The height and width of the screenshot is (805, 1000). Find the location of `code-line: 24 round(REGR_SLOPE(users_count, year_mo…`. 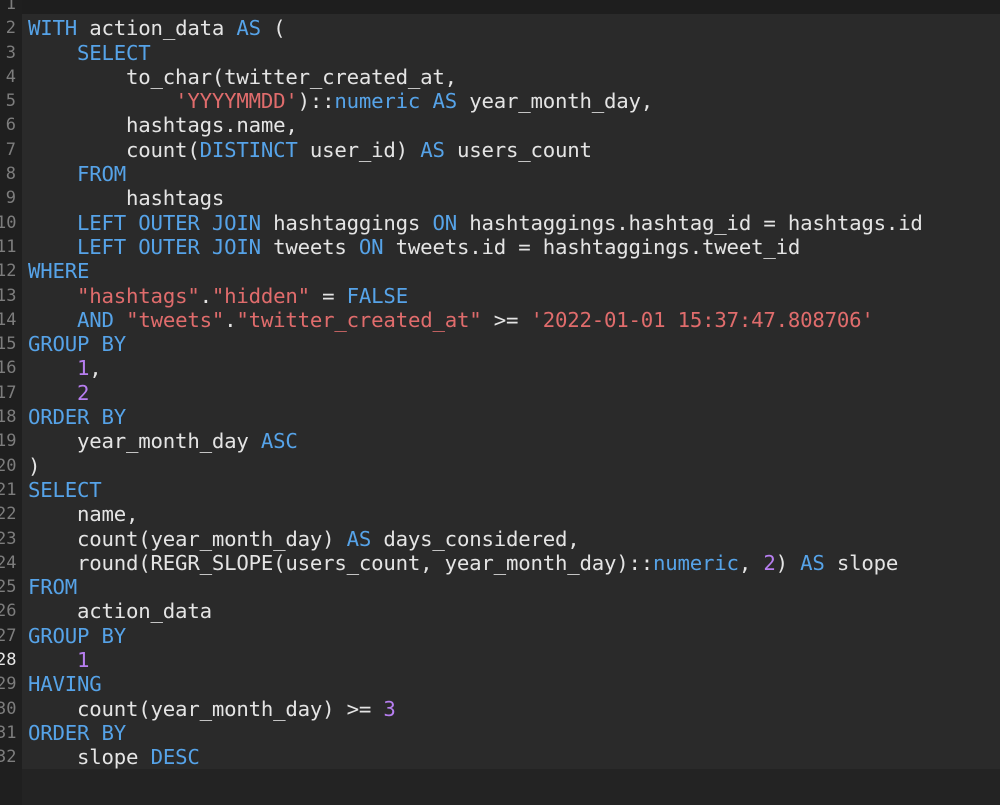

code-line: 24 round(REGR_SLOPE(users_count, year_mo… is located at coordinates (500, 563).